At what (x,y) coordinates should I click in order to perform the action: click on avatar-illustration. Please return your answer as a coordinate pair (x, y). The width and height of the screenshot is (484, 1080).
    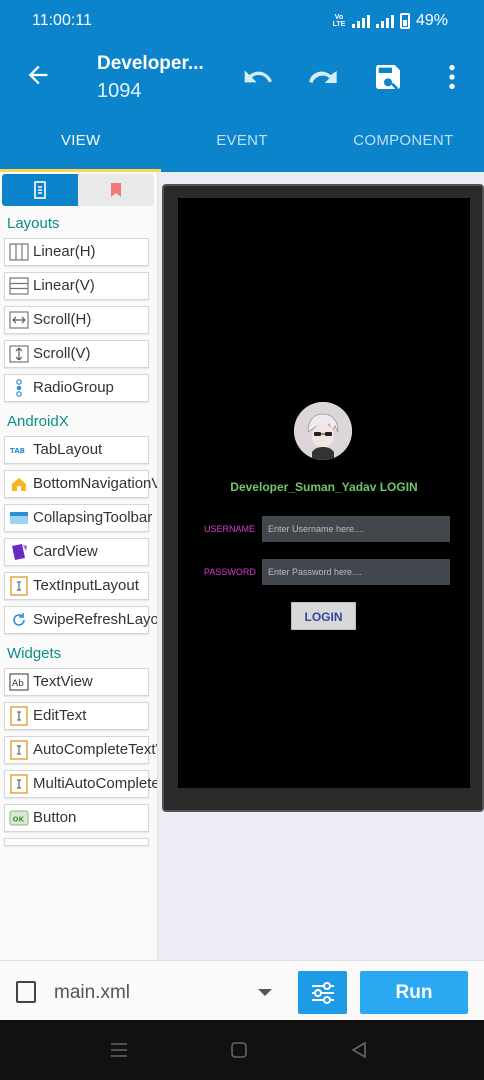
    Looking at the image, I should click on (323, 431).